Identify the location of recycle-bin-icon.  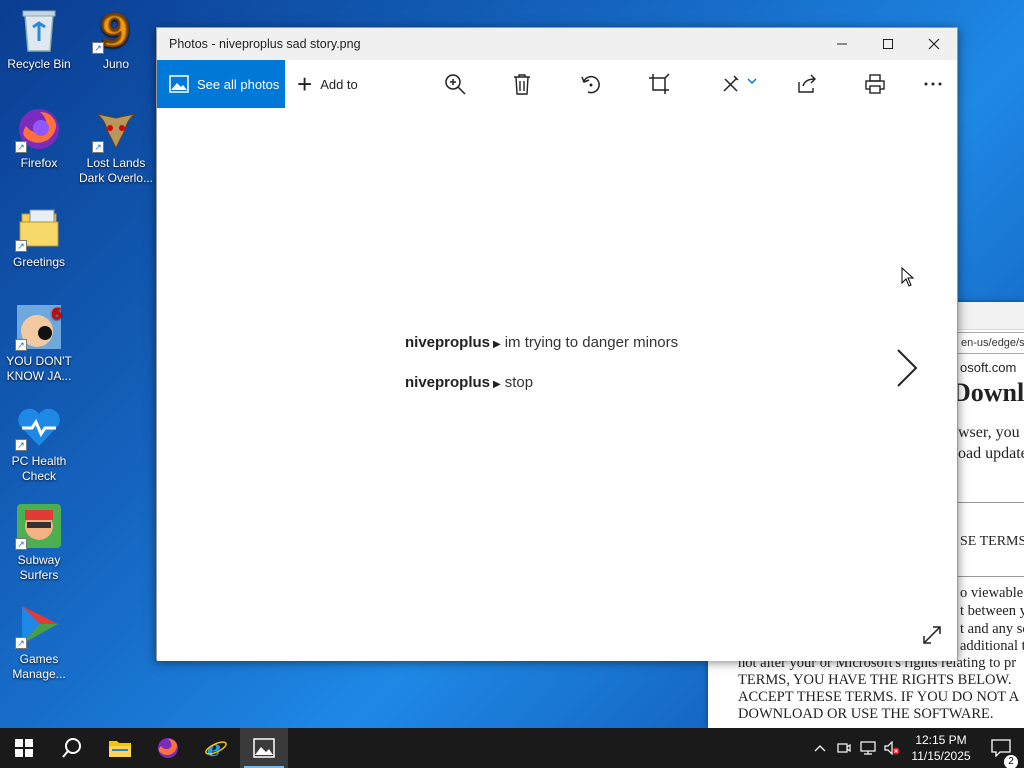
(39, 30).